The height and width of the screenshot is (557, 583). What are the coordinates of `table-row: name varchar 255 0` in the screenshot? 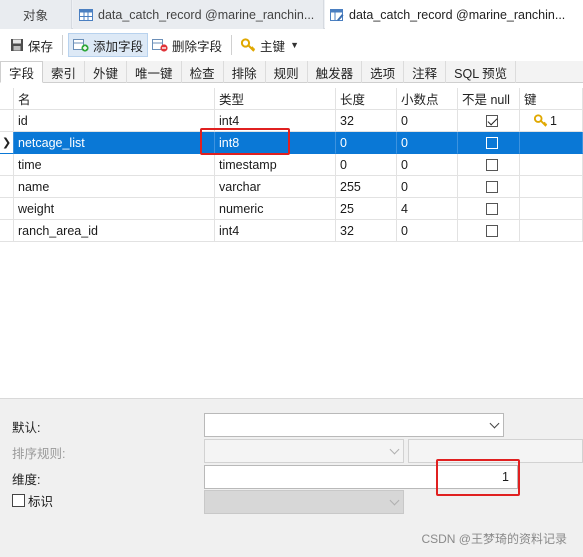 It's located at (291, 187).